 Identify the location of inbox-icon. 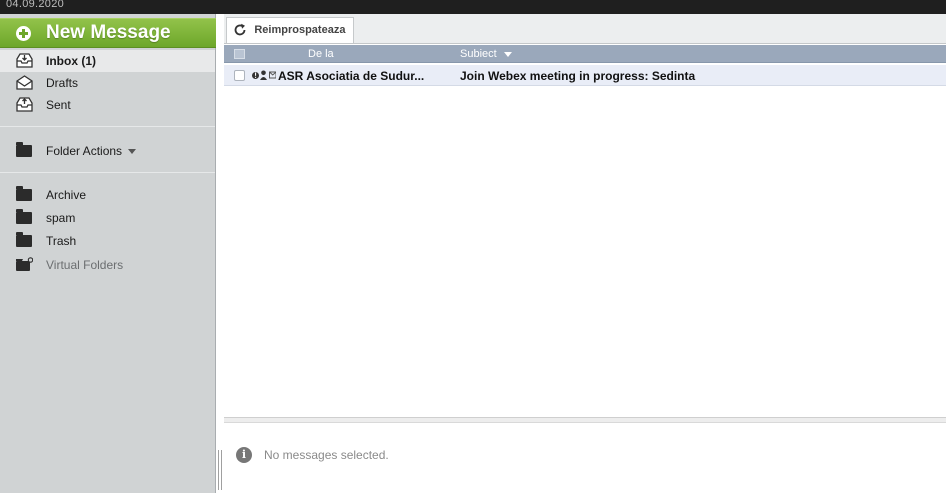
(24, 60).